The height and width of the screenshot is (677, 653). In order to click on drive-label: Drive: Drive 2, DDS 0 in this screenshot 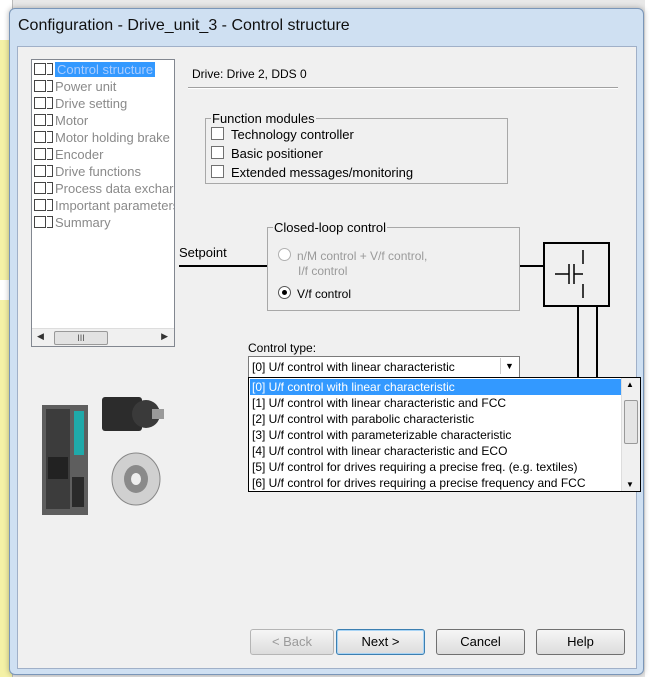, I will do `click(249, 74)`.